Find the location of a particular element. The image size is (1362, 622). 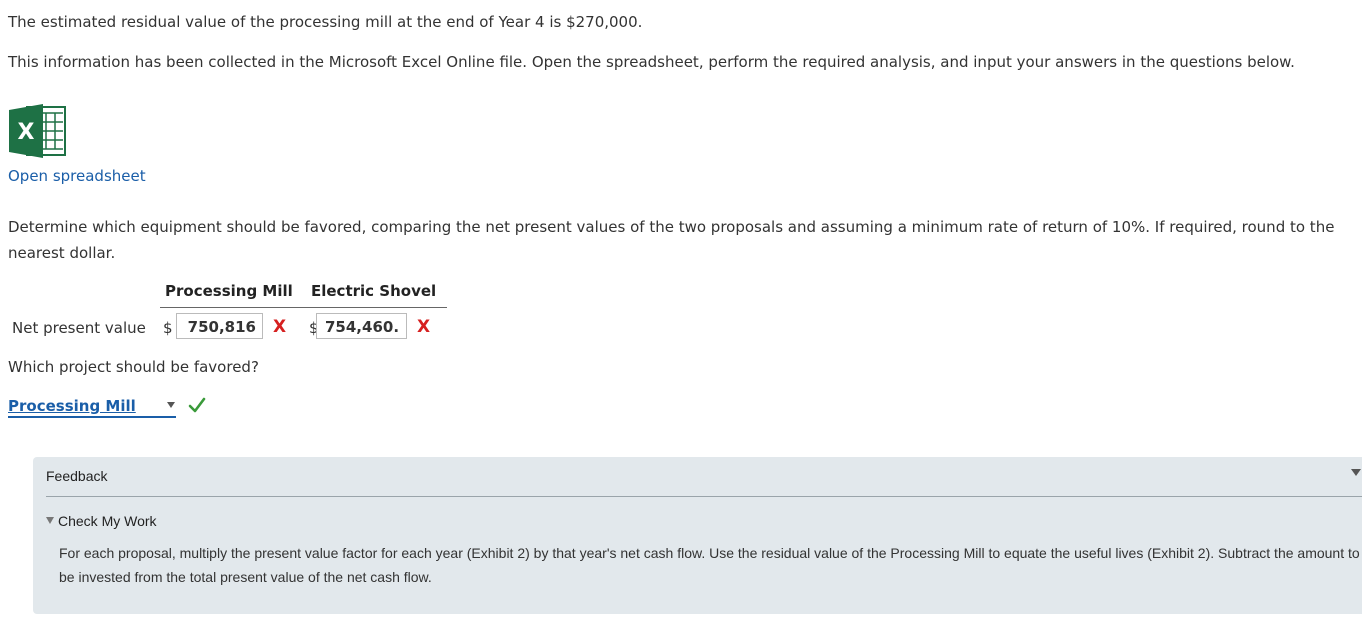

feedback-divider is located at coordinates (704, 496).